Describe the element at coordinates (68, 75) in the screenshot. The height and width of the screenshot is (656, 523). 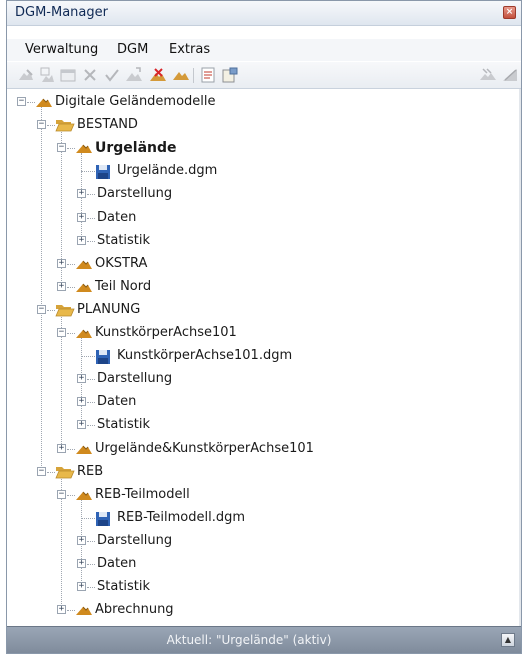
I see `window-icon` at that location.